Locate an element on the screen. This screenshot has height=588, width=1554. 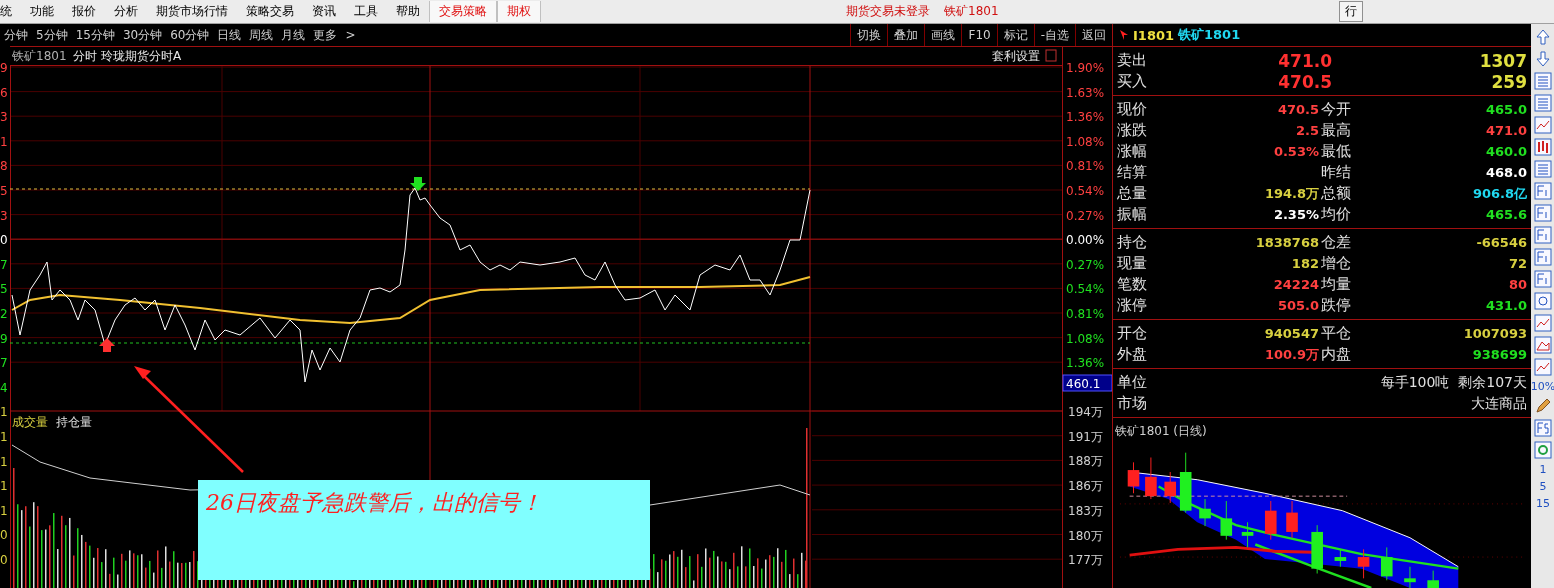
axis-label: 186万 is located at coordinates (1085, 486).